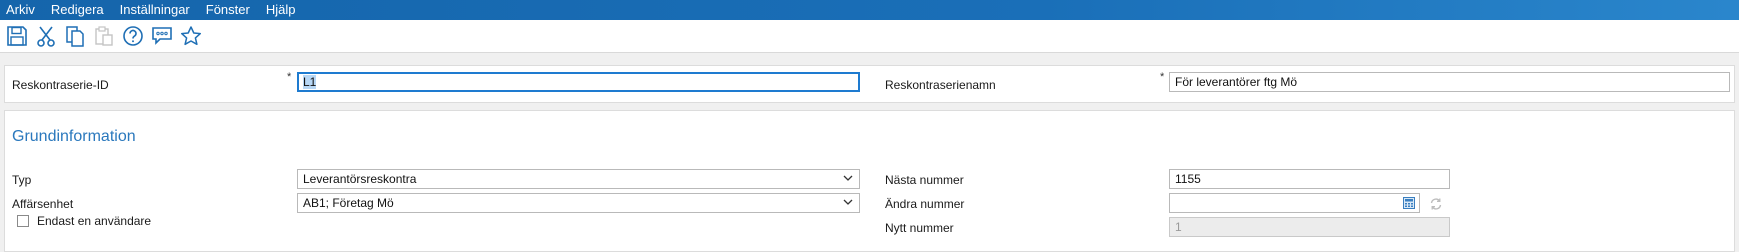 The image size is (1739, 252). I want to click on cut-button, so click(46, 36).